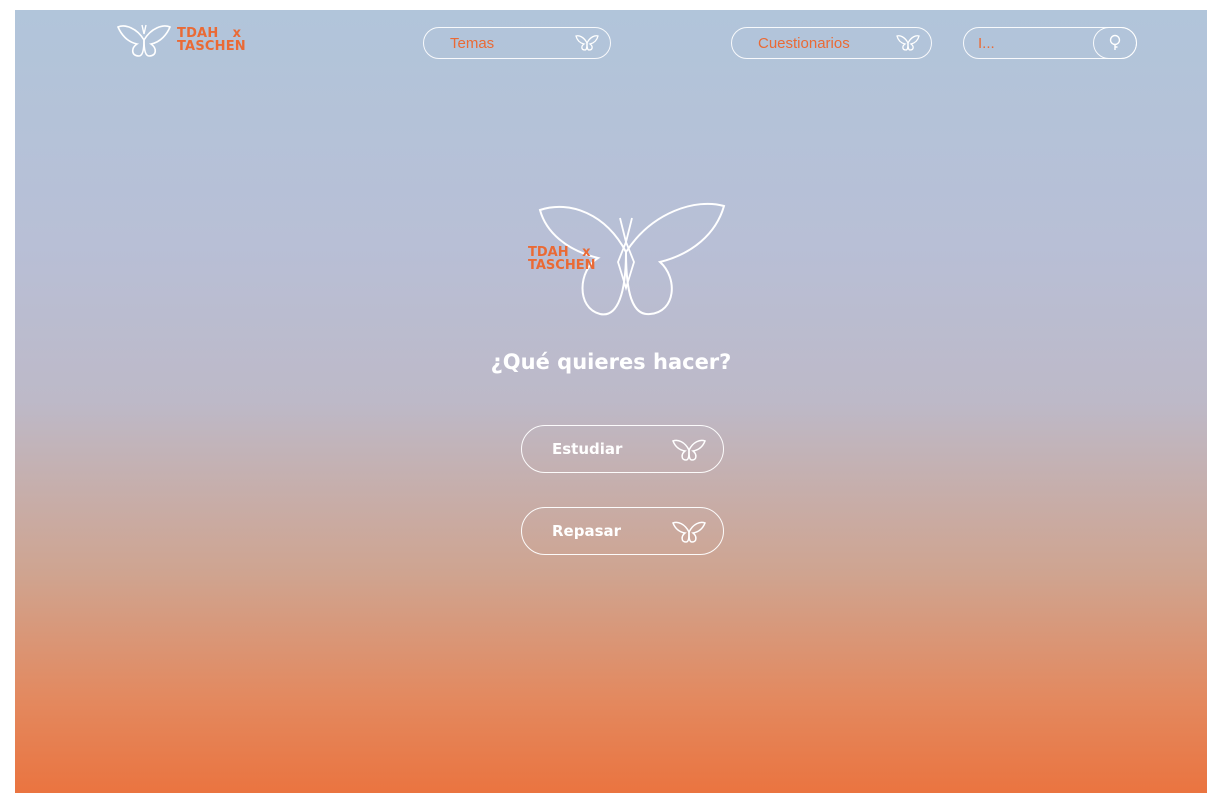 This screenshot has height=793, width=1223. What do you see at coordinates (472, 43) in the screenshot?
I see `nav-temas-label: Temas` at bounding box center [472, 43].